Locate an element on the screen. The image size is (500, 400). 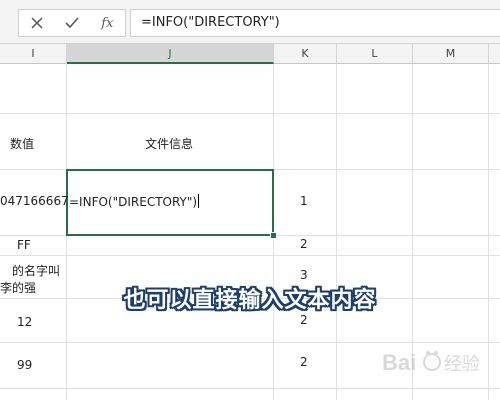
formula-bar: fx =INFO("DIRECTORY") is located at coordinates (250, 22).